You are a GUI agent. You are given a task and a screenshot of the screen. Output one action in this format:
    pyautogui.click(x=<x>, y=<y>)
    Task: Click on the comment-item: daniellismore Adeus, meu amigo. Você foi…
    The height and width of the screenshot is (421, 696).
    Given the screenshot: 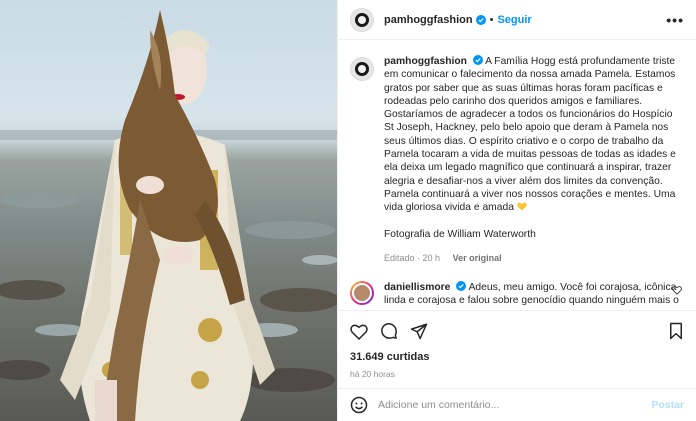 What is the action you would take?
    pyautogui.click(x=517, y=295)
    